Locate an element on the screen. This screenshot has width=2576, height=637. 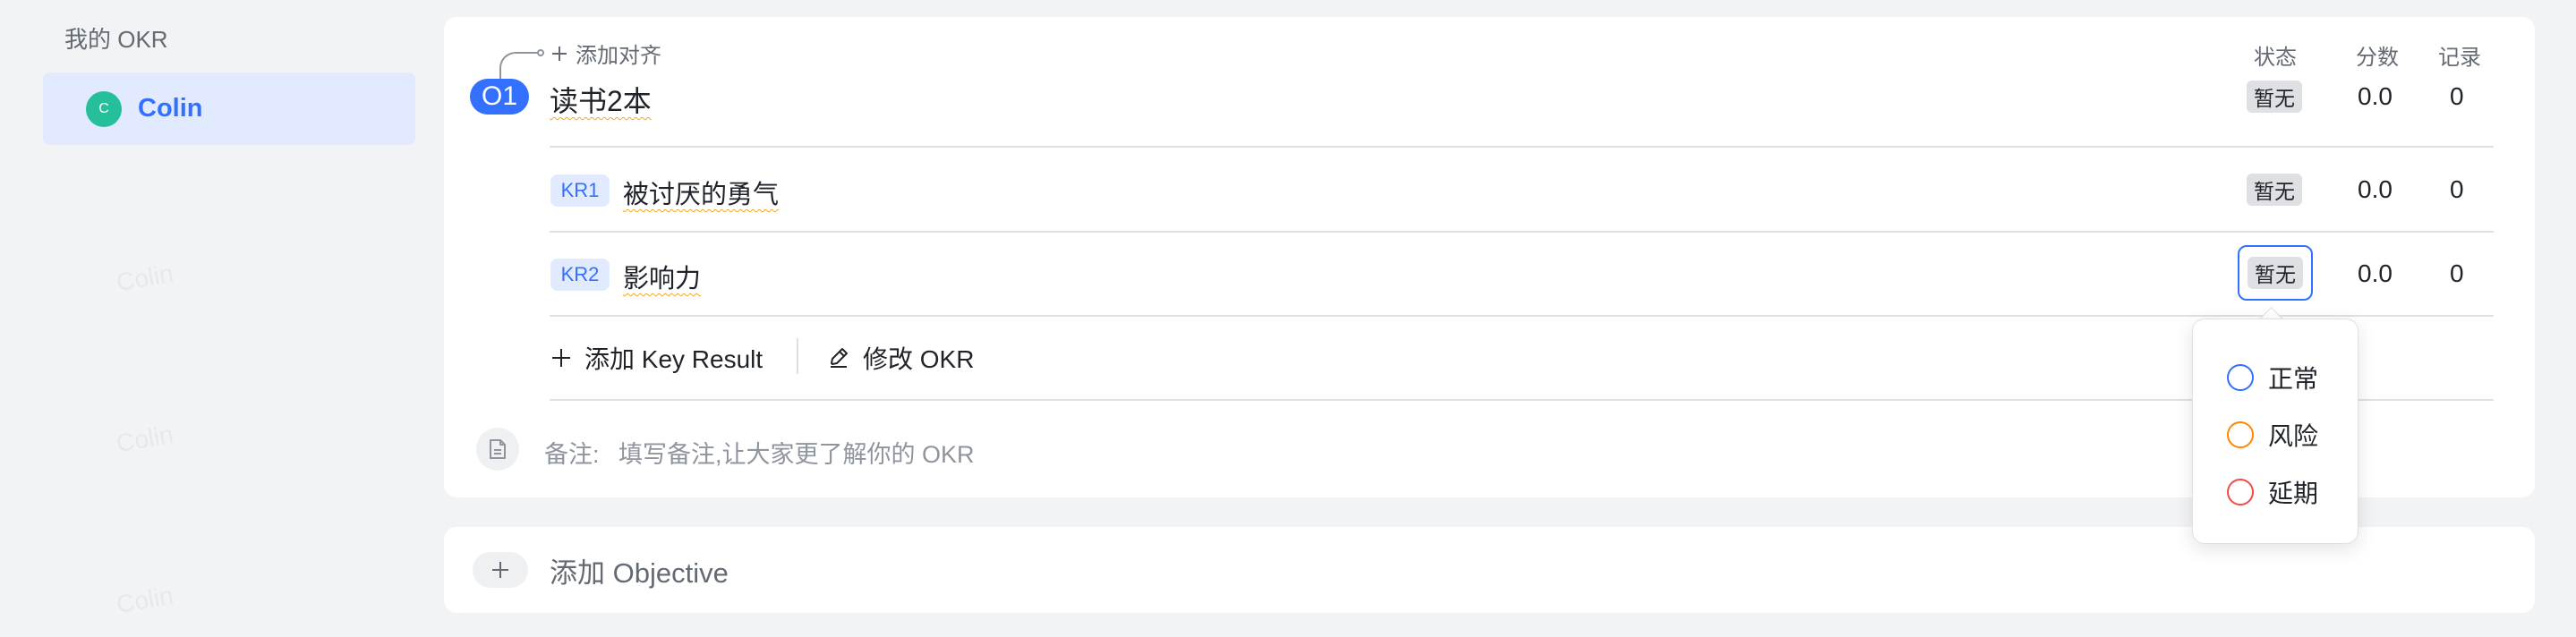
add-key-result-label: 添加 Key Result is located at coordinates (673, 359).